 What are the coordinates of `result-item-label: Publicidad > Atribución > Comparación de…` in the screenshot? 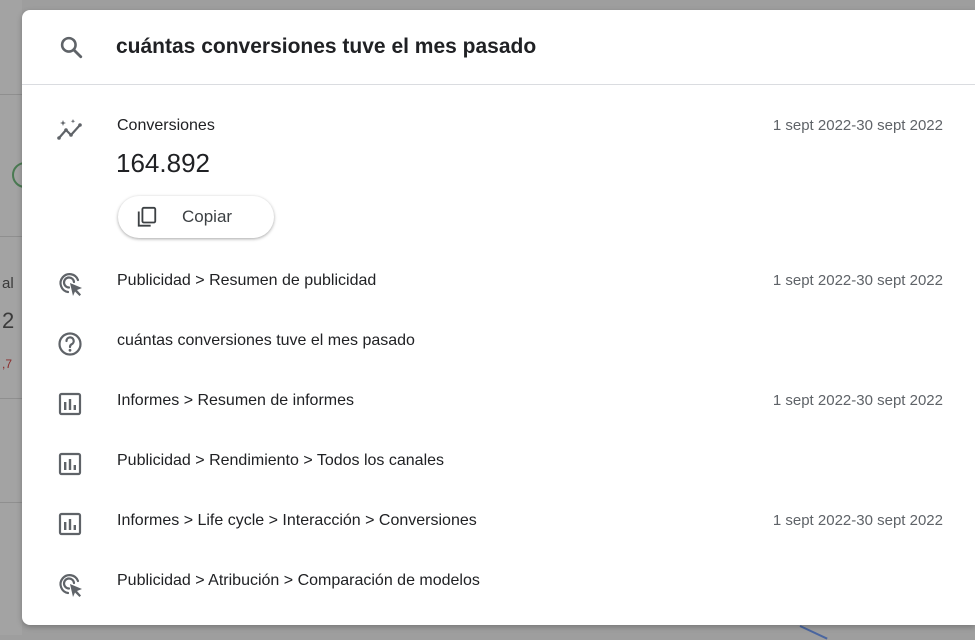 It's located at (298, 580).